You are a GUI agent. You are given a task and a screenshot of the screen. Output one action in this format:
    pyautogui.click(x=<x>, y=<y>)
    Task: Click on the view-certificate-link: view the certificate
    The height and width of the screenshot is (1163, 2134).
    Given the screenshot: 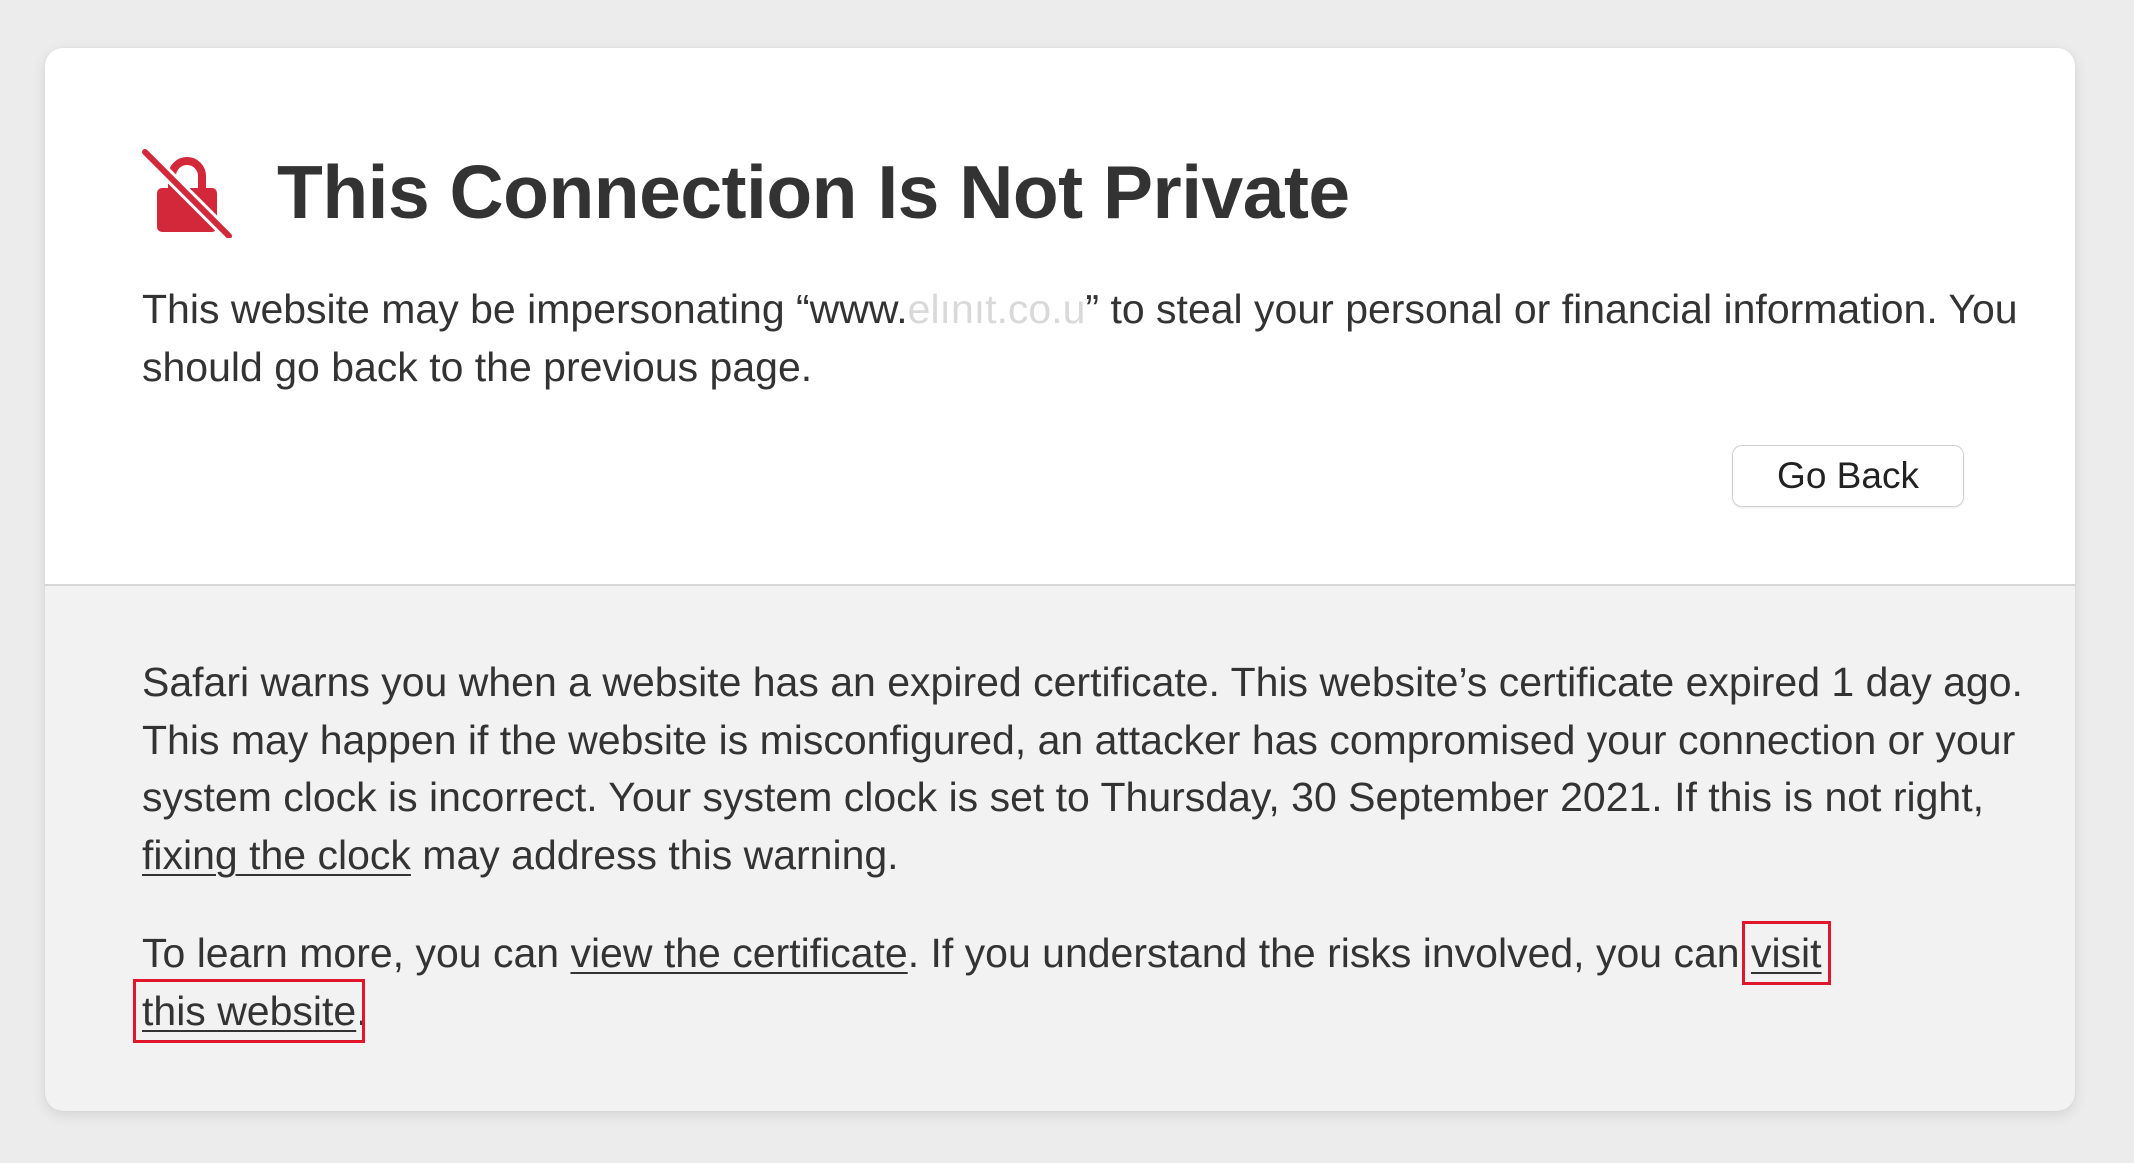 What is the action you would take?
    pyautogui.click(x=738, y=953)
    